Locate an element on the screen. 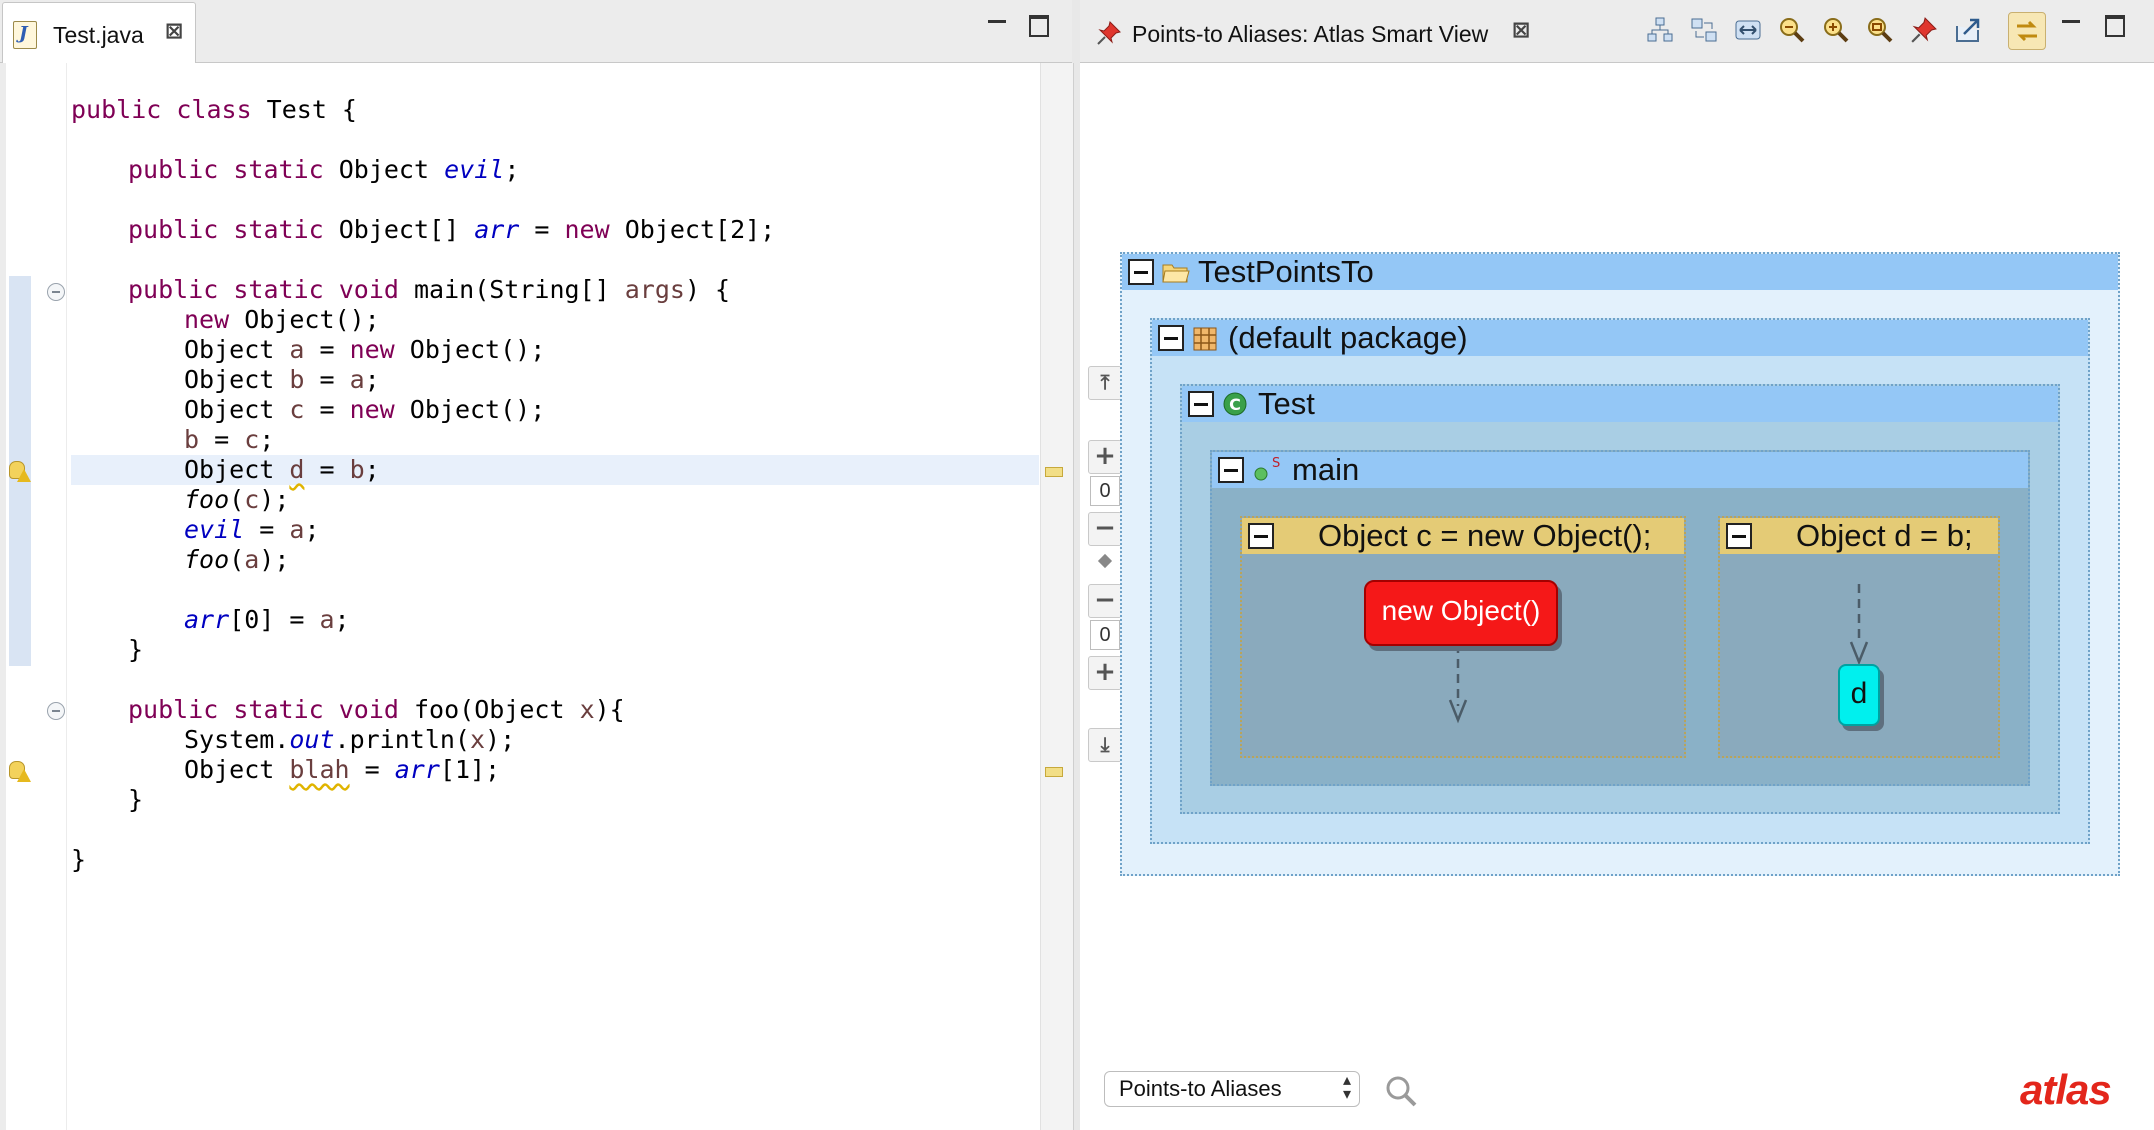 The height and width of the screenshot is (1130, 2154). code-line: evil = a; is located at coordinates (252, 529).